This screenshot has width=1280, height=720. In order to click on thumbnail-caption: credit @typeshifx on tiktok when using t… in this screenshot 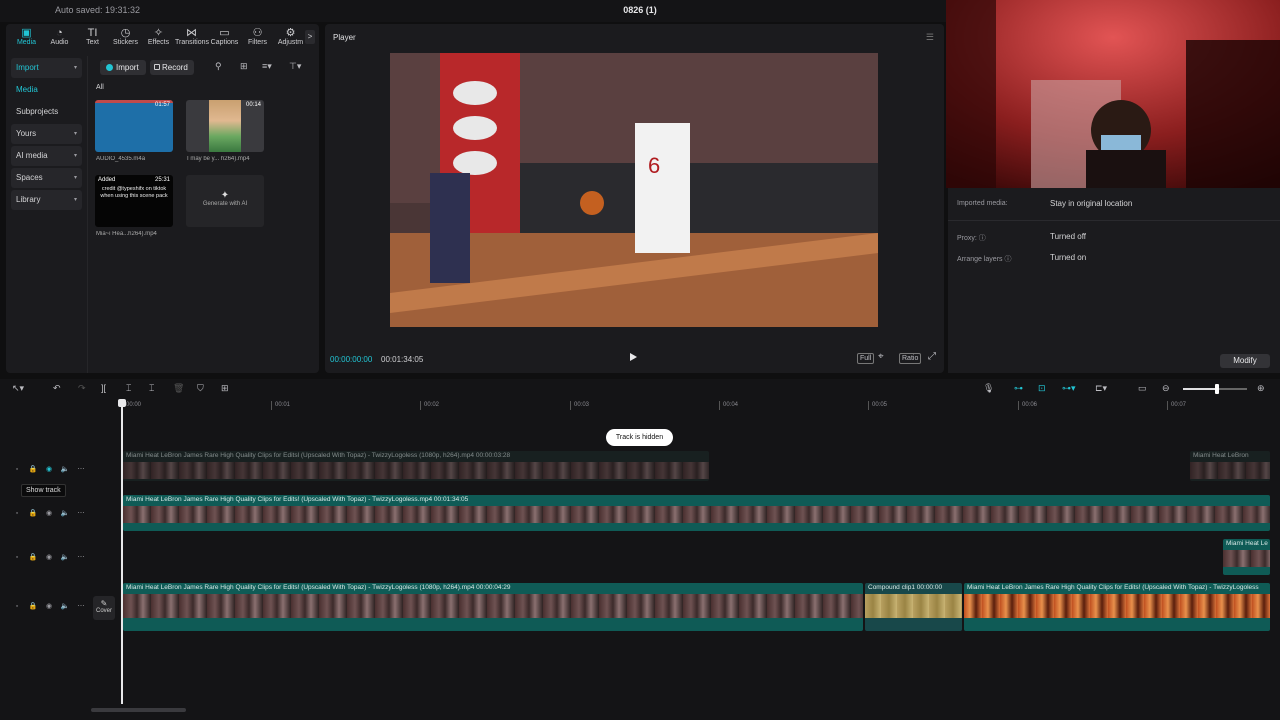, I will do `click(134, 192)`.